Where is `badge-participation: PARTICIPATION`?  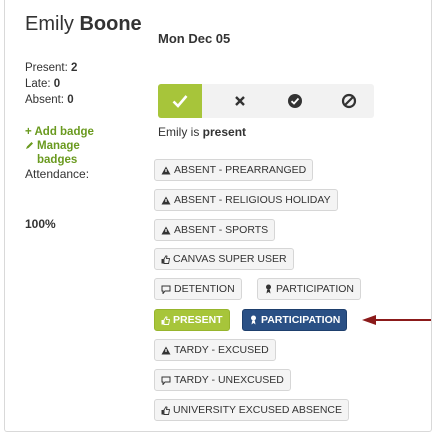
badge-participation: PARTICIPATION is located at coordinates (309, 289).